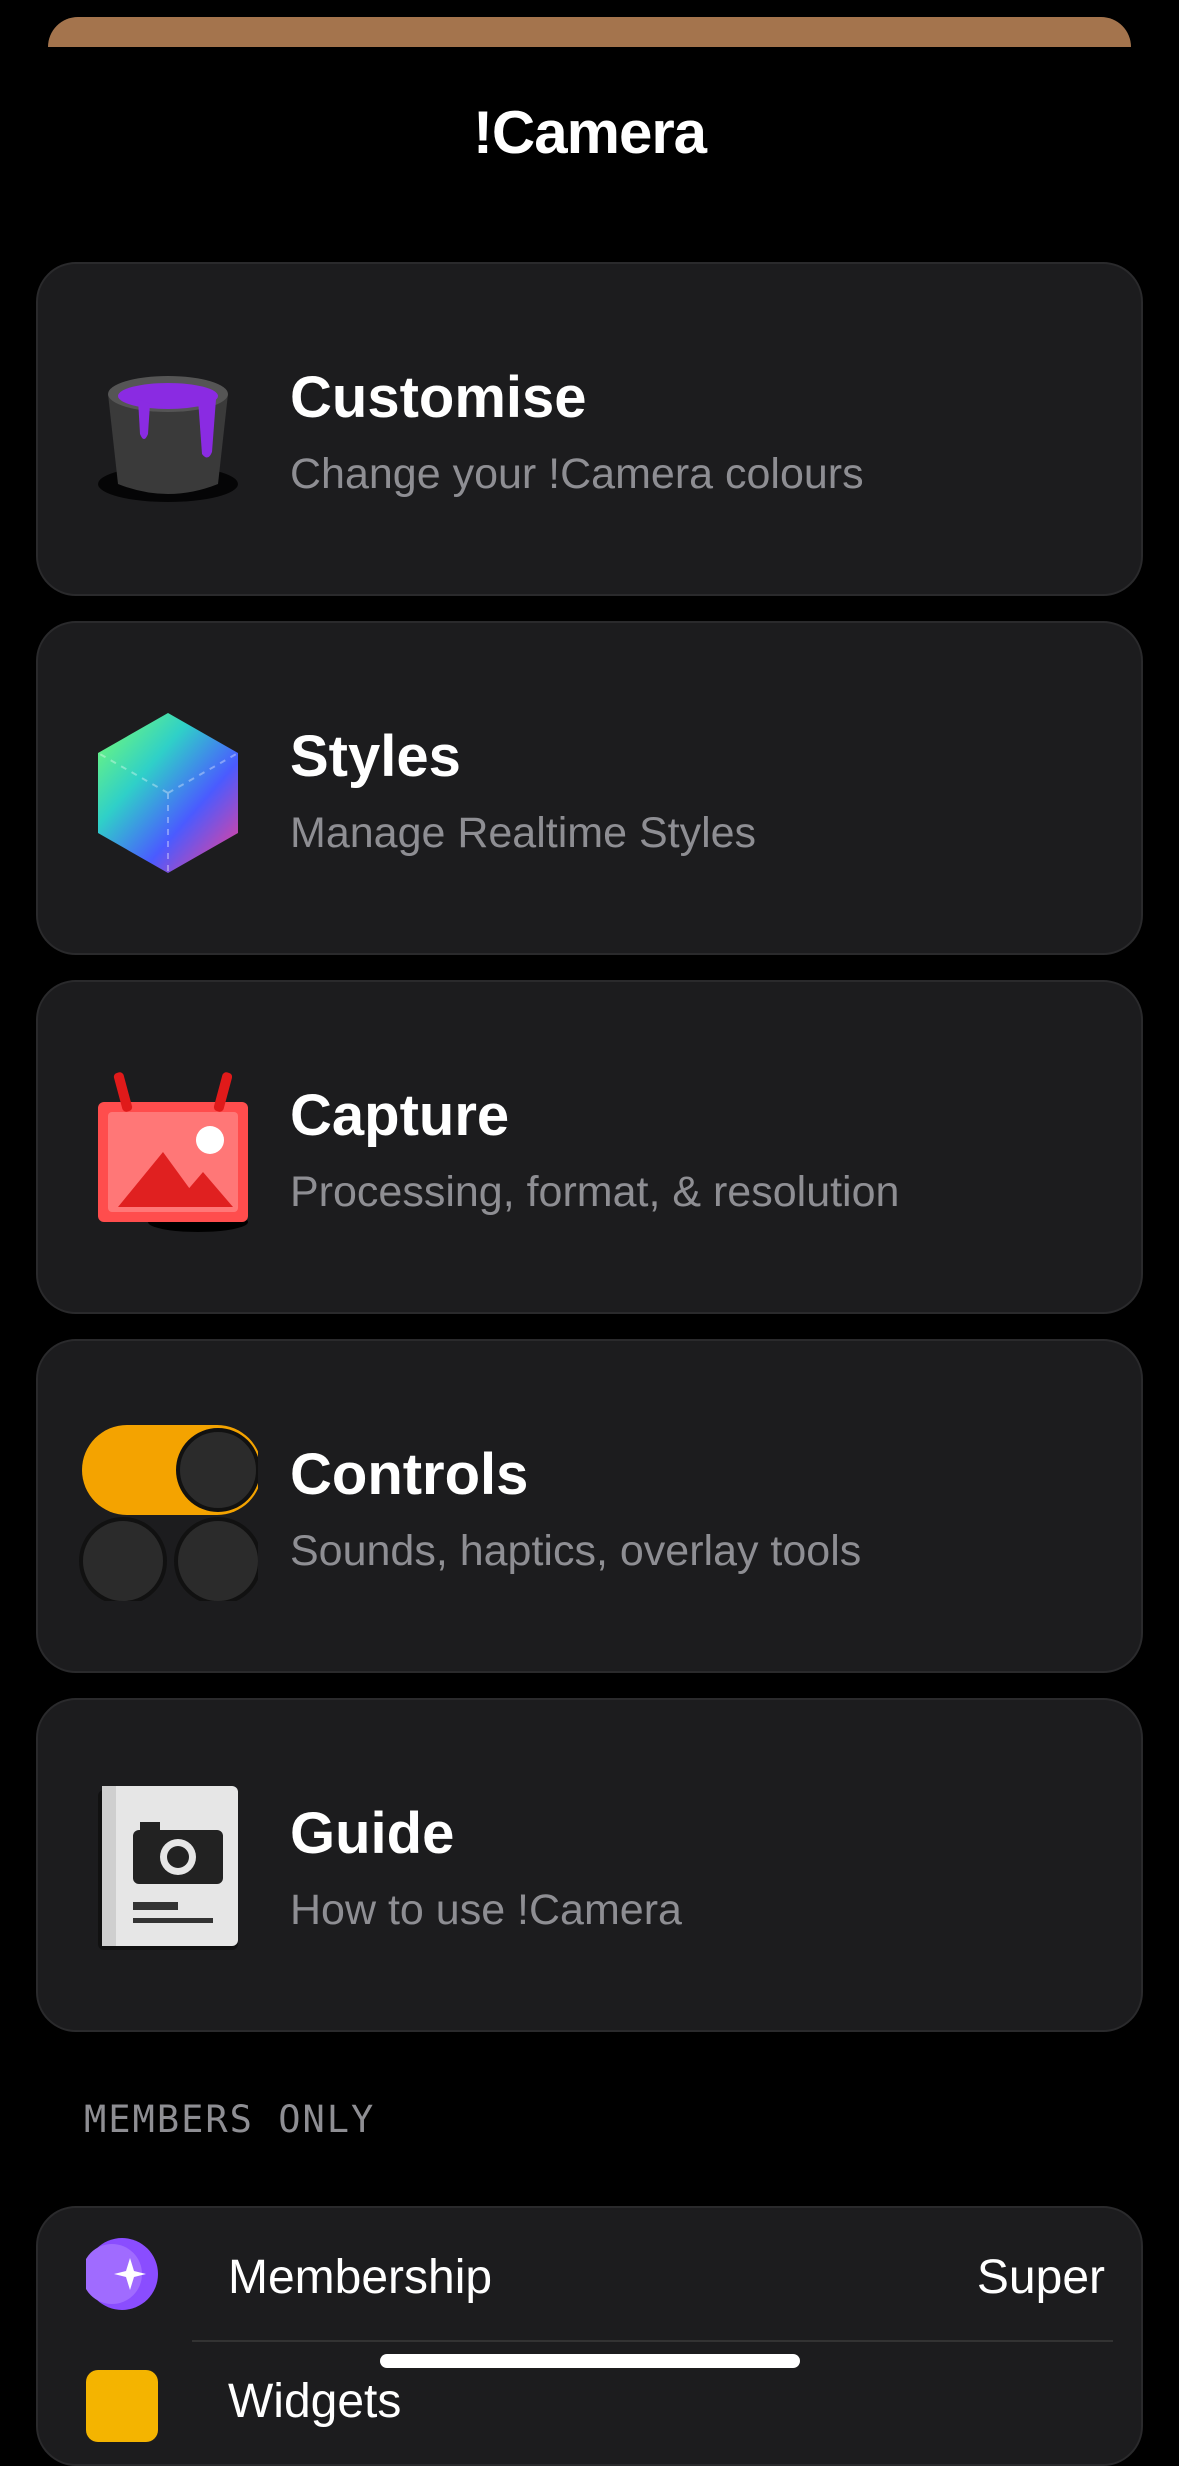 The width and height of the screenshot is (1179, 2466). What do you see at coordinates (486, 1910) in the screenshot?
I see `guide-subtitle: How to use !Camera` at bounding box center [486, 1910].